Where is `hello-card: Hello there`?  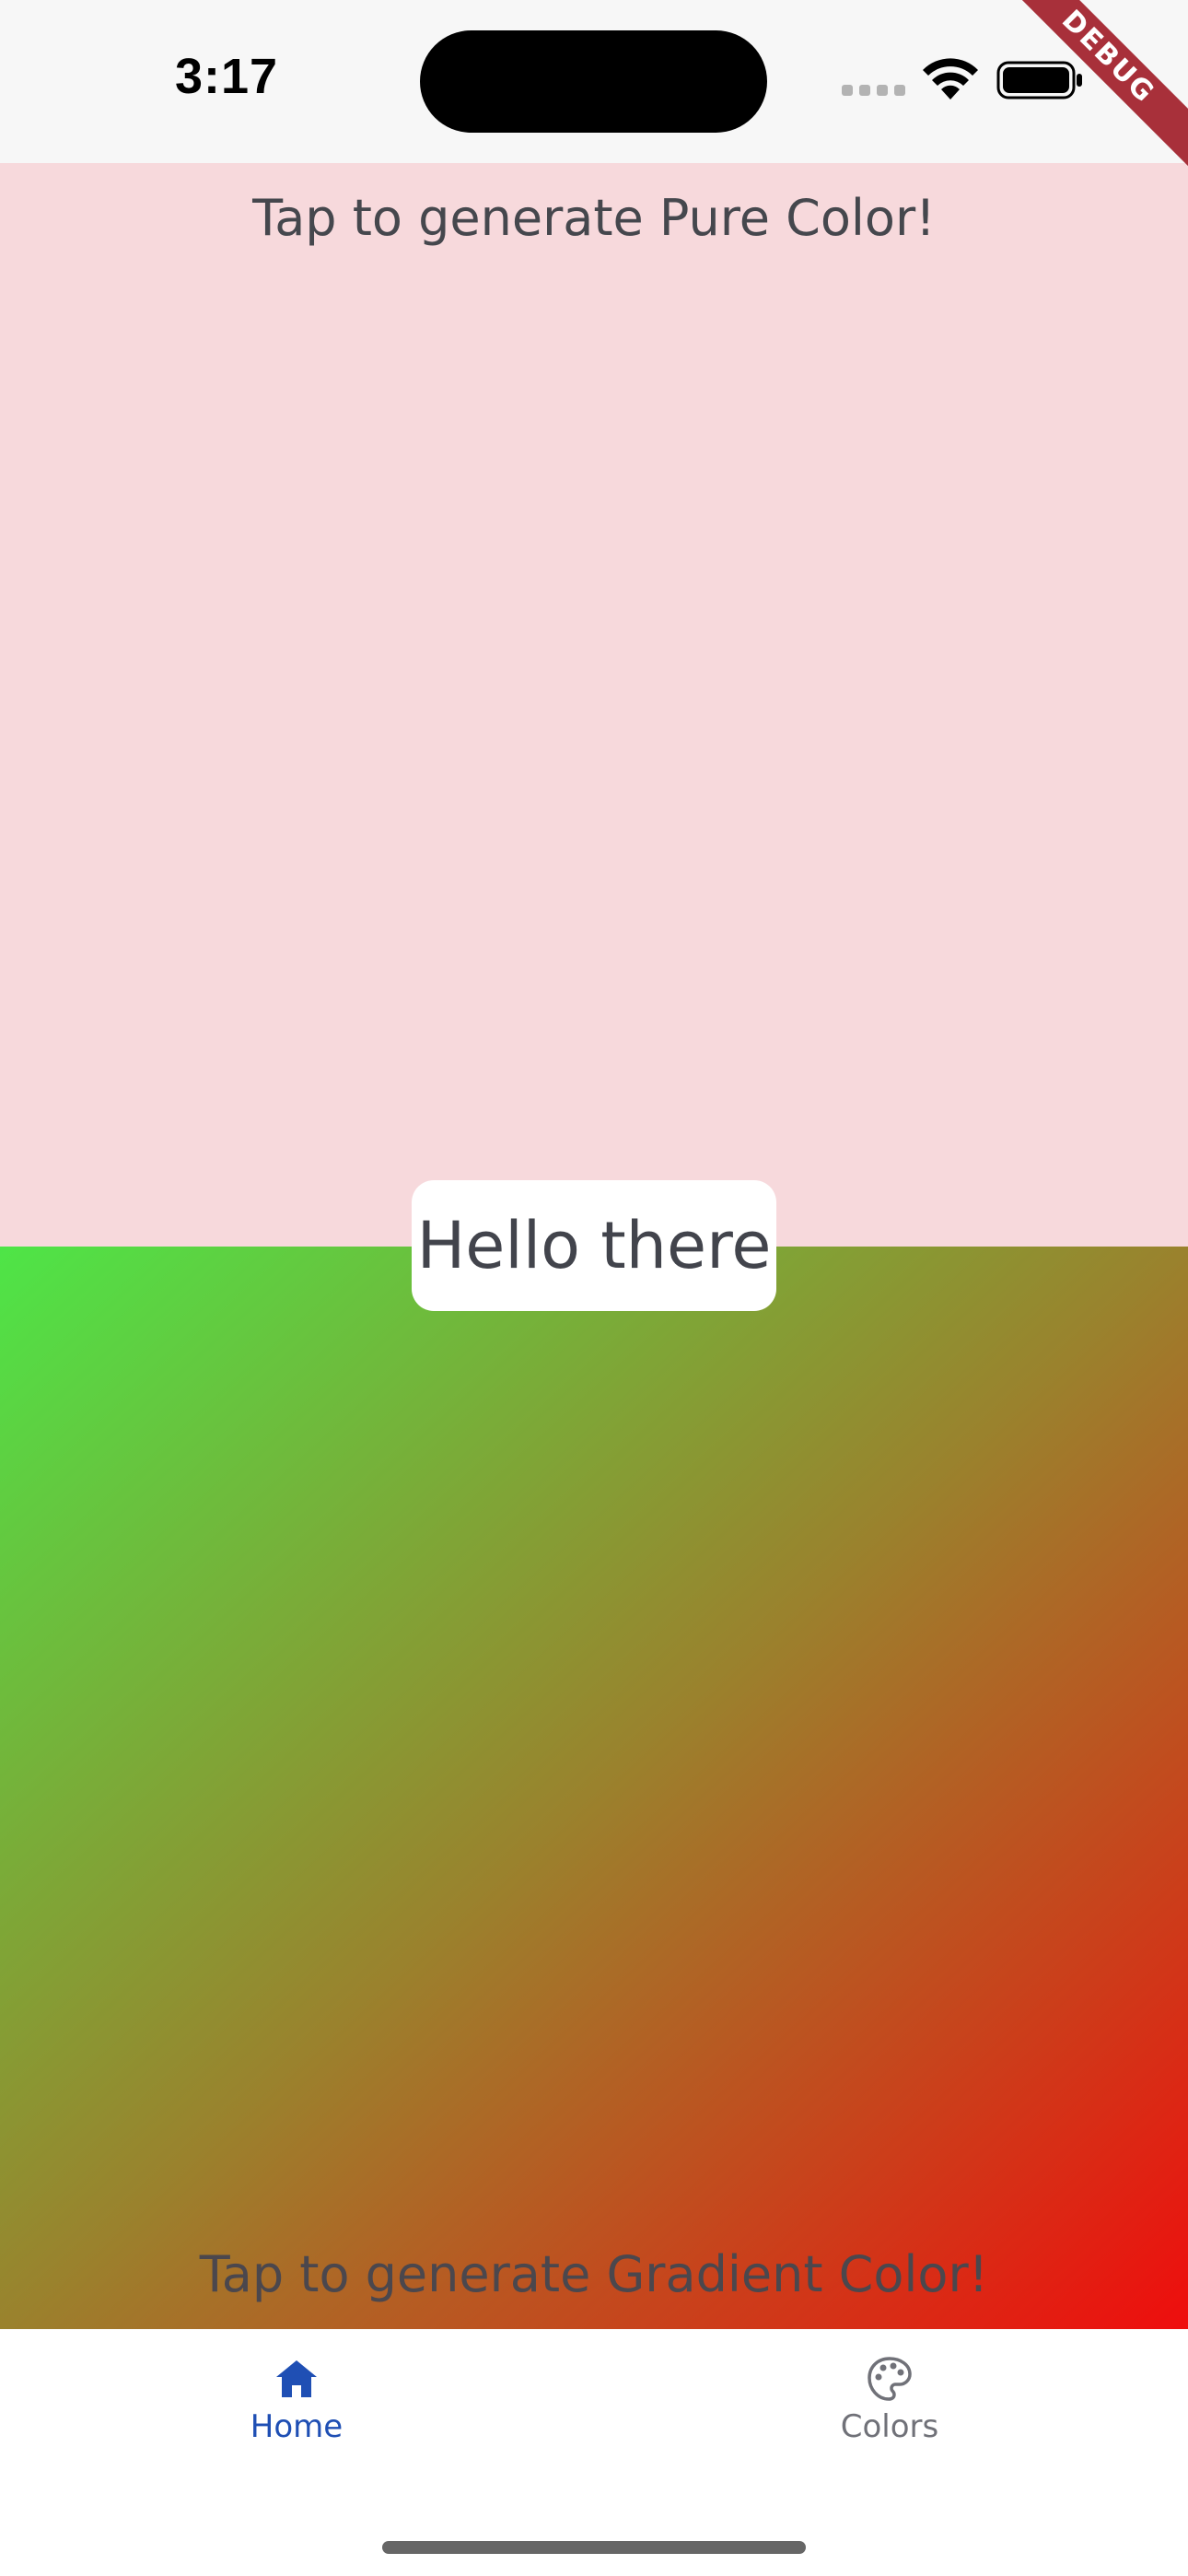 hello-card: Hello there is located at coordinates (594, 1245).